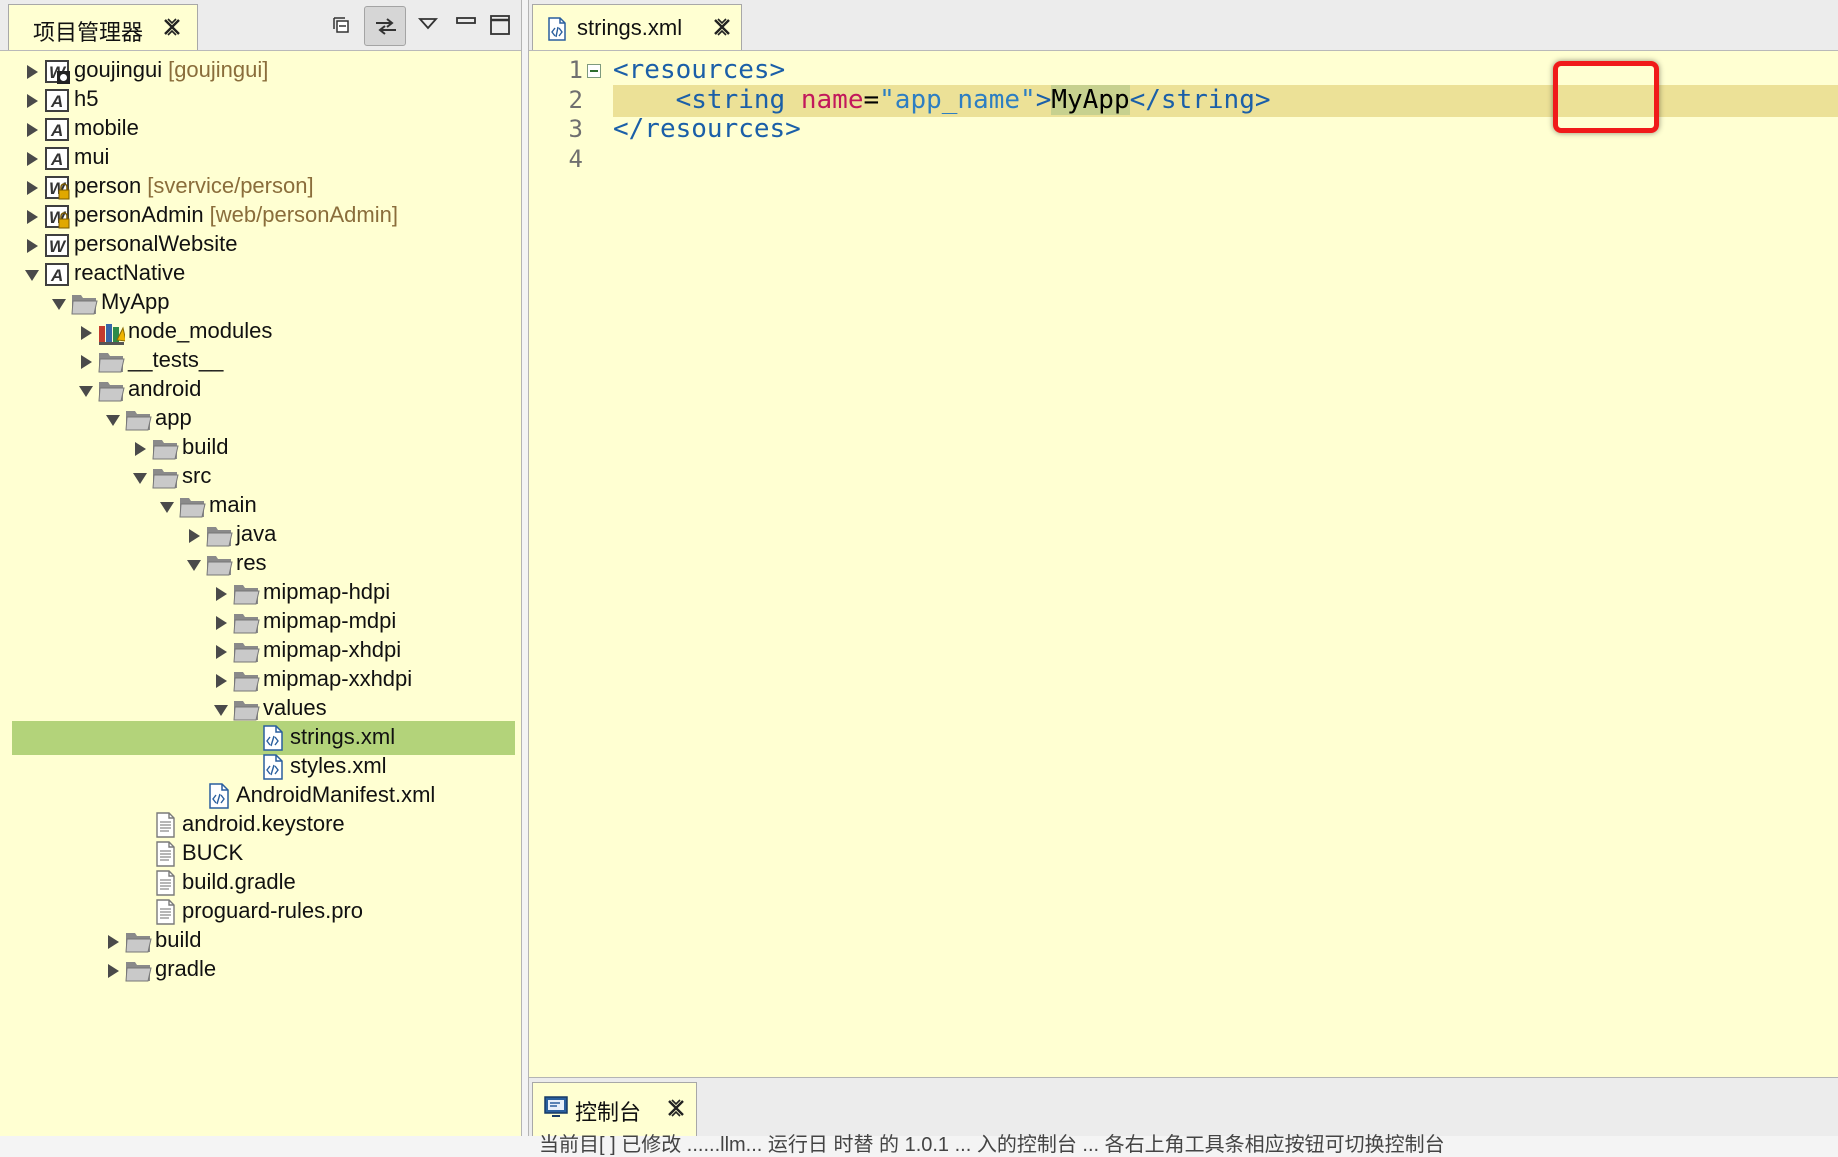  Describe the element at coordinates (112, 334) in the screenshot. I see `library-icon` at that location.